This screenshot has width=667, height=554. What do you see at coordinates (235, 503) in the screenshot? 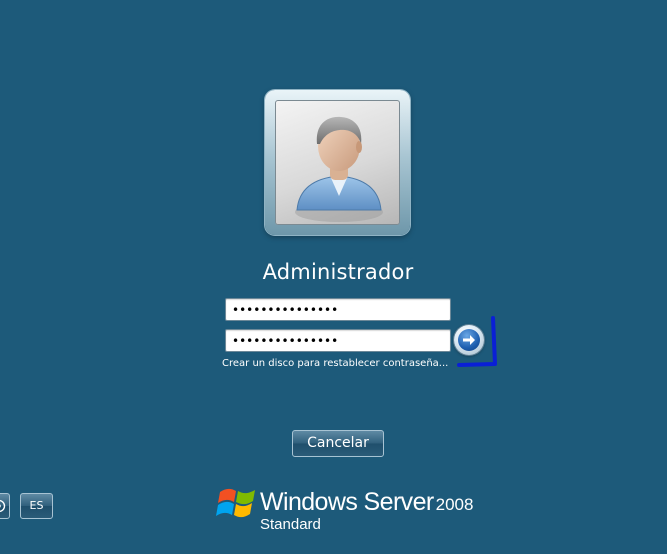
I see `windows-flag-logo` at bounding box center [235, 503].